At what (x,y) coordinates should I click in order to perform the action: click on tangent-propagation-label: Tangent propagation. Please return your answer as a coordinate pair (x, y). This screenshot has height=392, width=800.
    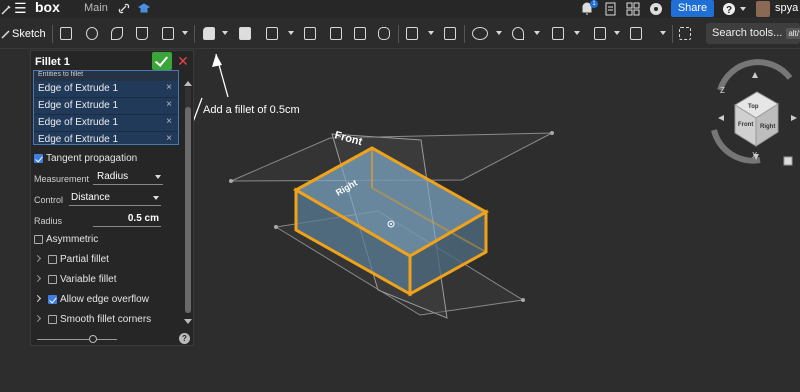
    Looking at the image, I should click on (92, 158).